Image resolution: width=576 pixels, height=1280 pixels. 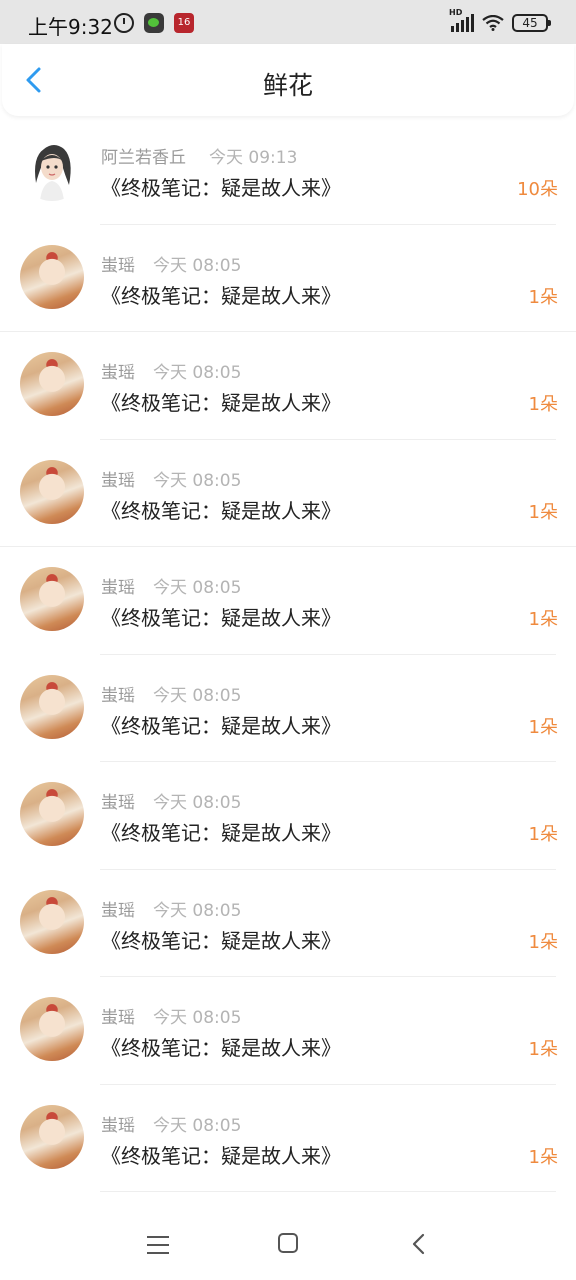 What do you see at coordinates (537, 189) in the screenshot?
I see `flower-count: 10朵` at bounding box center [537, 189].